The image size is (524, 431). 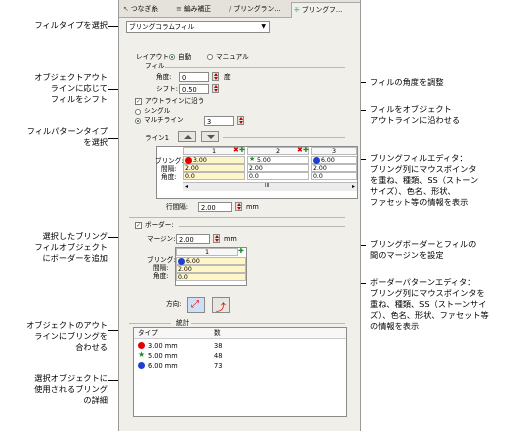 I want to click on layout-manual-label: マニュアル, so click(x=232, y=57).